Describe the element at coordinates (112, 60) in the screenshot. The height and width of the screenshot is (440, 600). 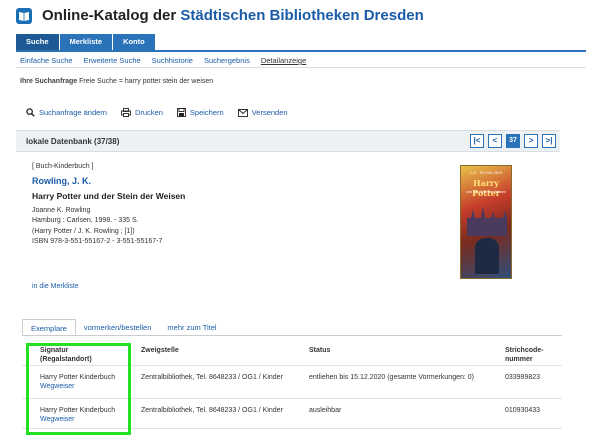
I see `subnav-erweiterte-suche: Erweiterte Suche` at that location.